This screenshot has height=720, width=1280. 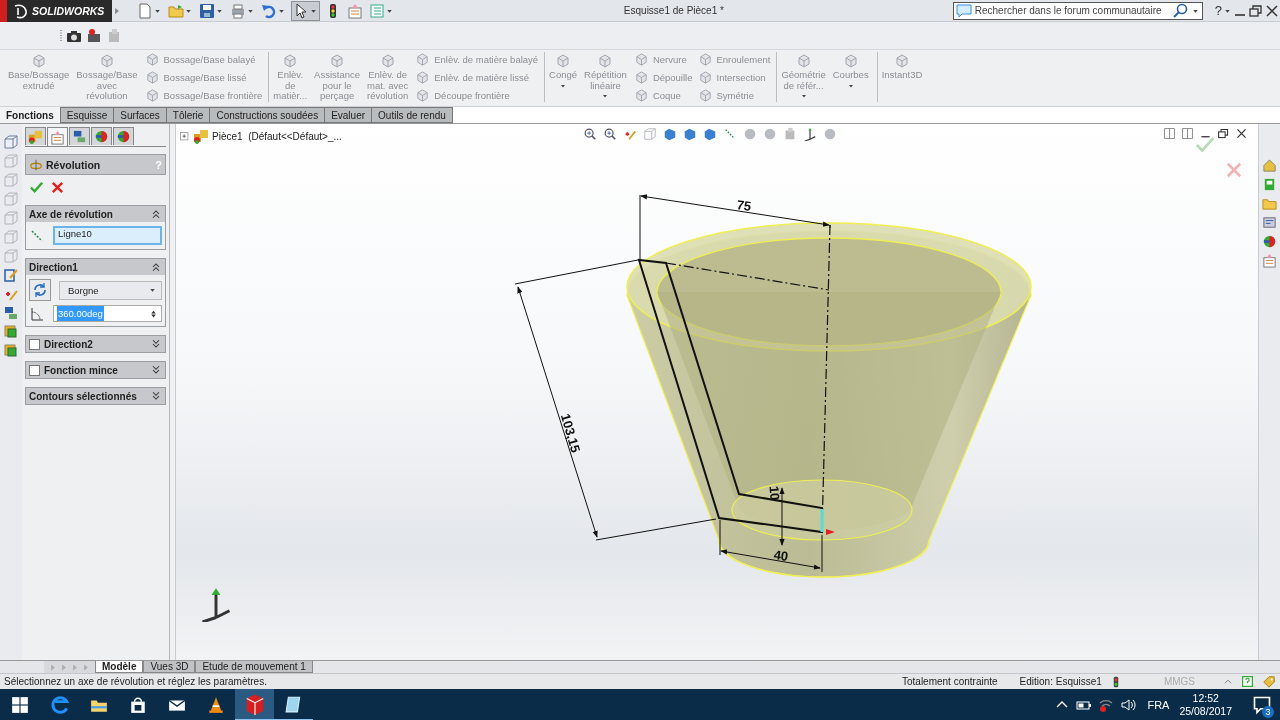 What do you see at coordinates (1128, 705) in the screenshot?
I see `speaker-icon` at bounding box center [1128, 705].